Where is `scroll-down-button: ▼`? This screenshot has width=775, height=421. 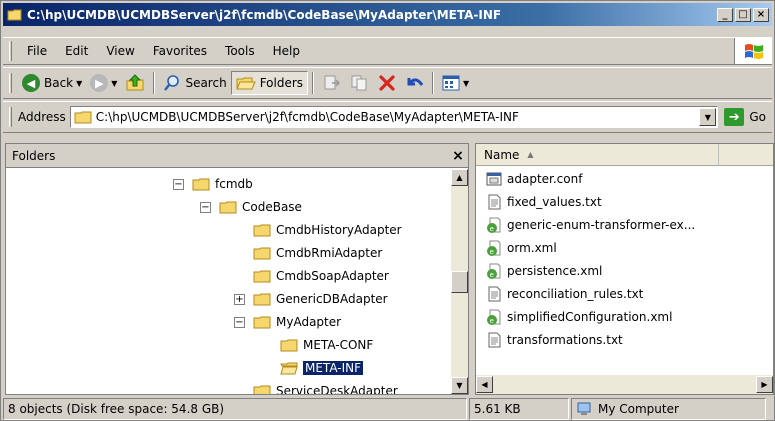 scroll-down-button: ▼ is located at coordinates (459, 385).